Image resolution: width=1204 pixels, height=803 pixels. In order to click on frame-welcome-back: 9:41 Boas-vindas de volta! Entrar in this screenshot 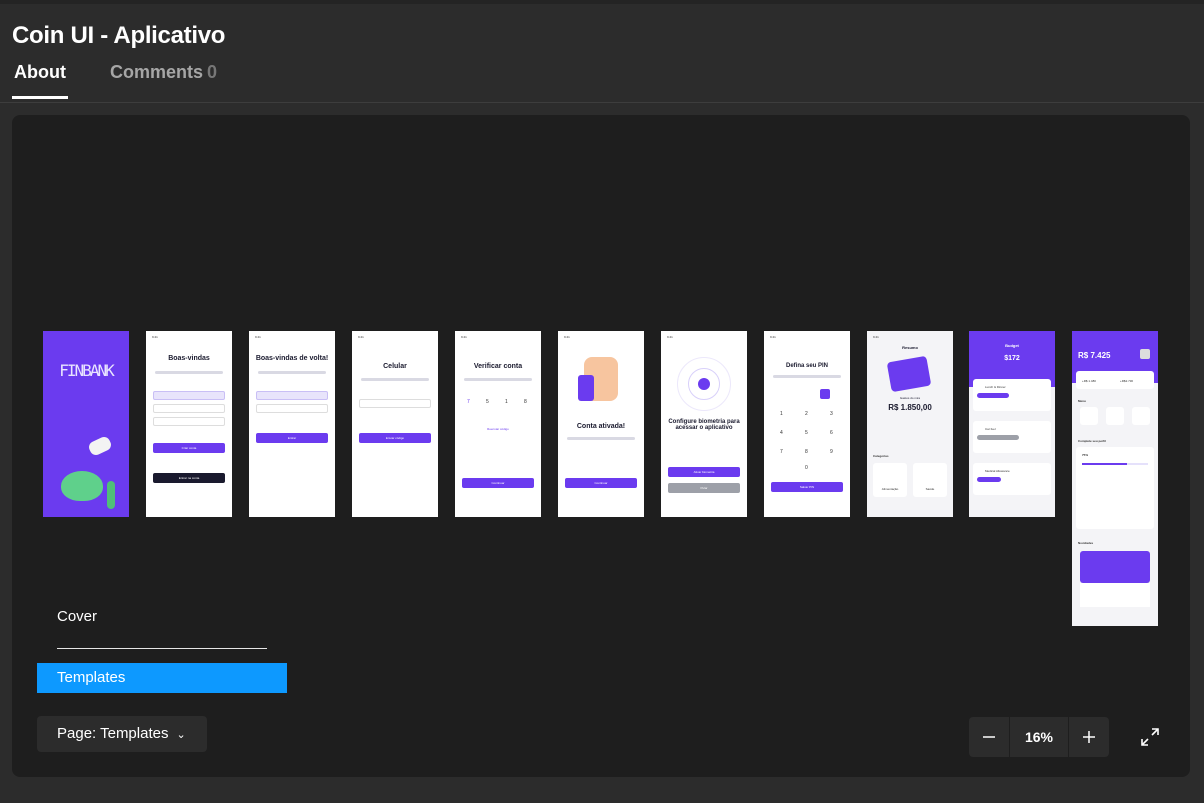, I will do `click(292, 424)`.